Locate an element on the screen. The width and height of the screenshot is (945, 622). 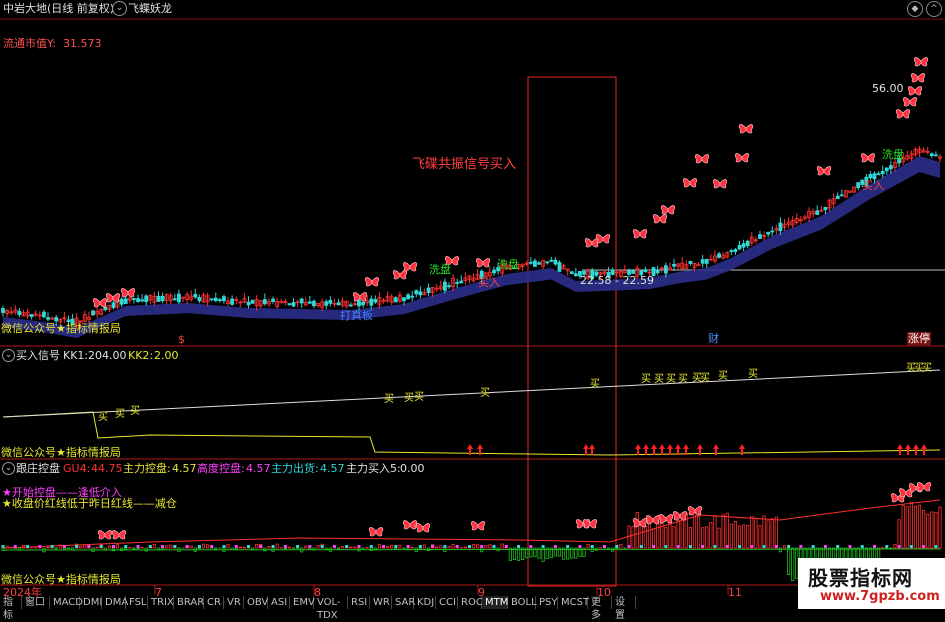
tab-obv: OBV is located at coordinates (256, 602).